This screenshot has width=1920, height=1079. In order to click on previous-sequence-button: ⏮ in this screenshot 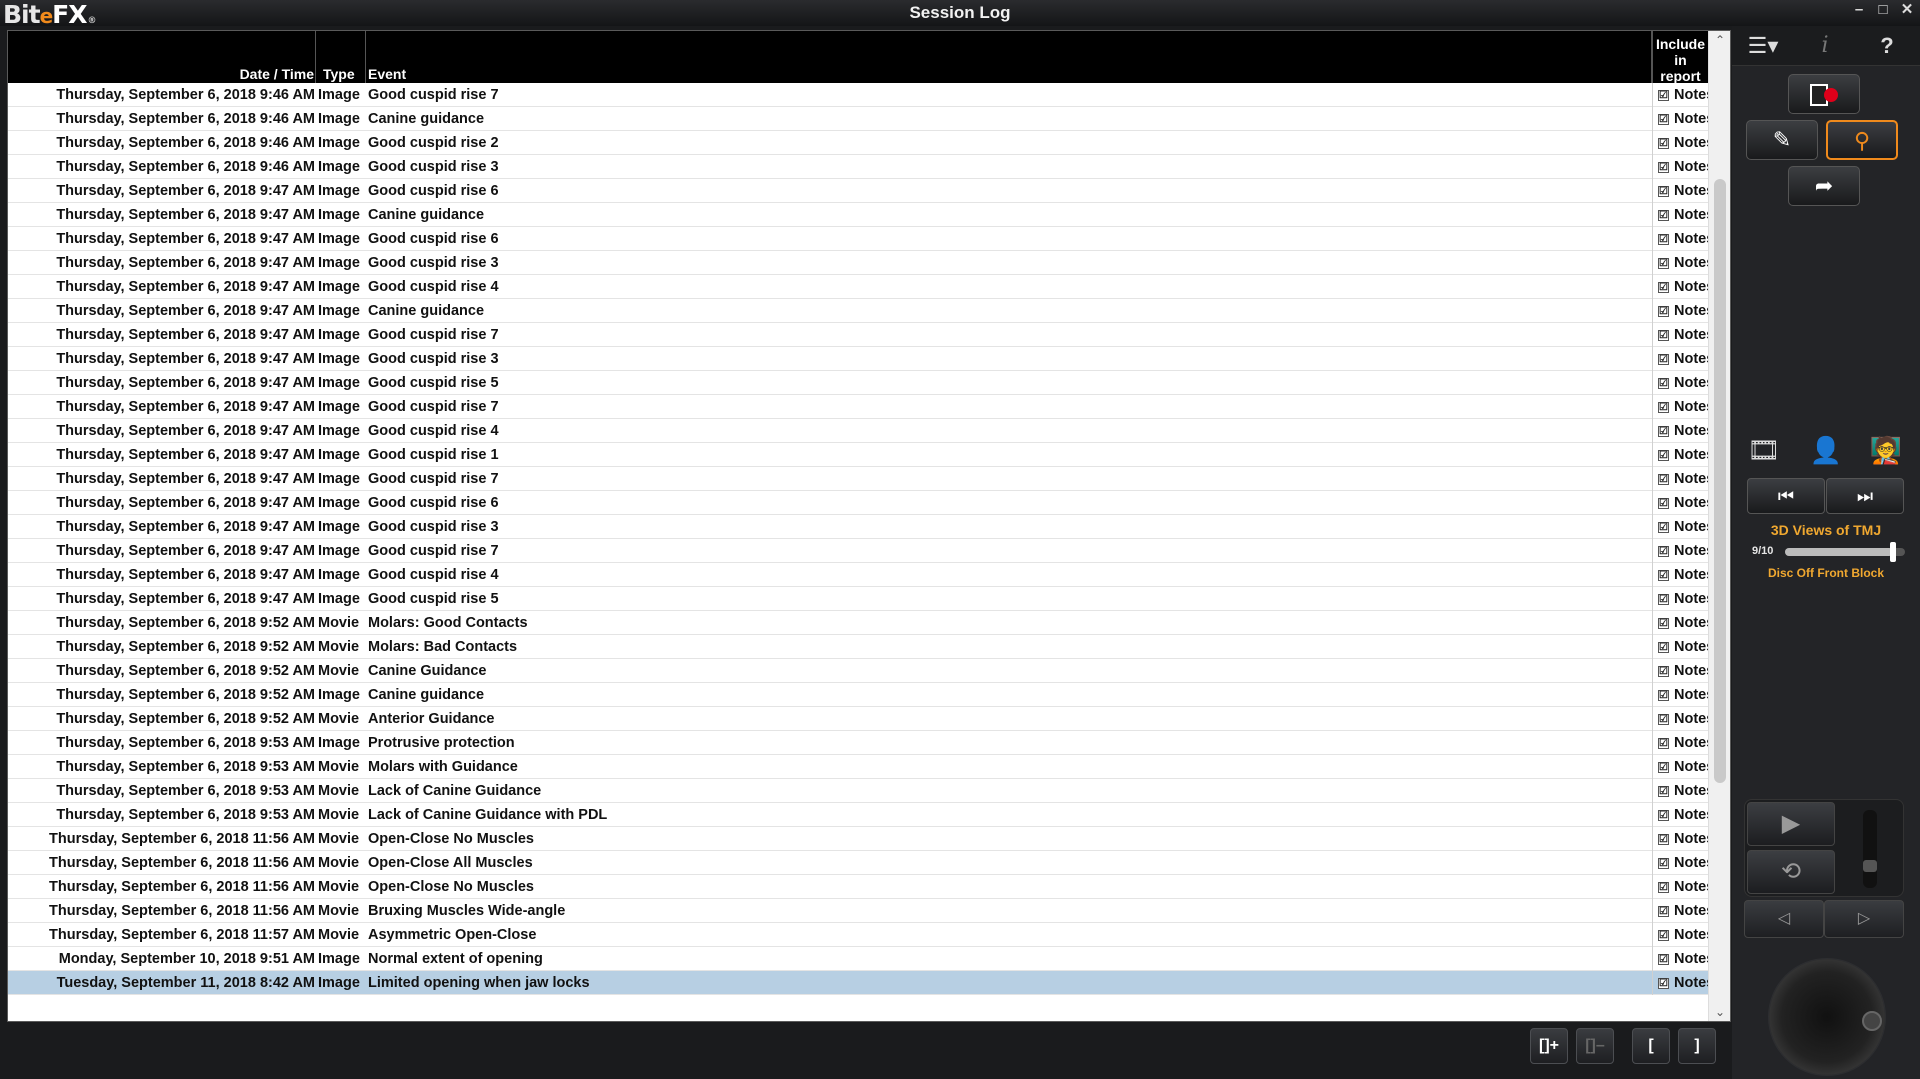, I will do `click(1786, 496)`.